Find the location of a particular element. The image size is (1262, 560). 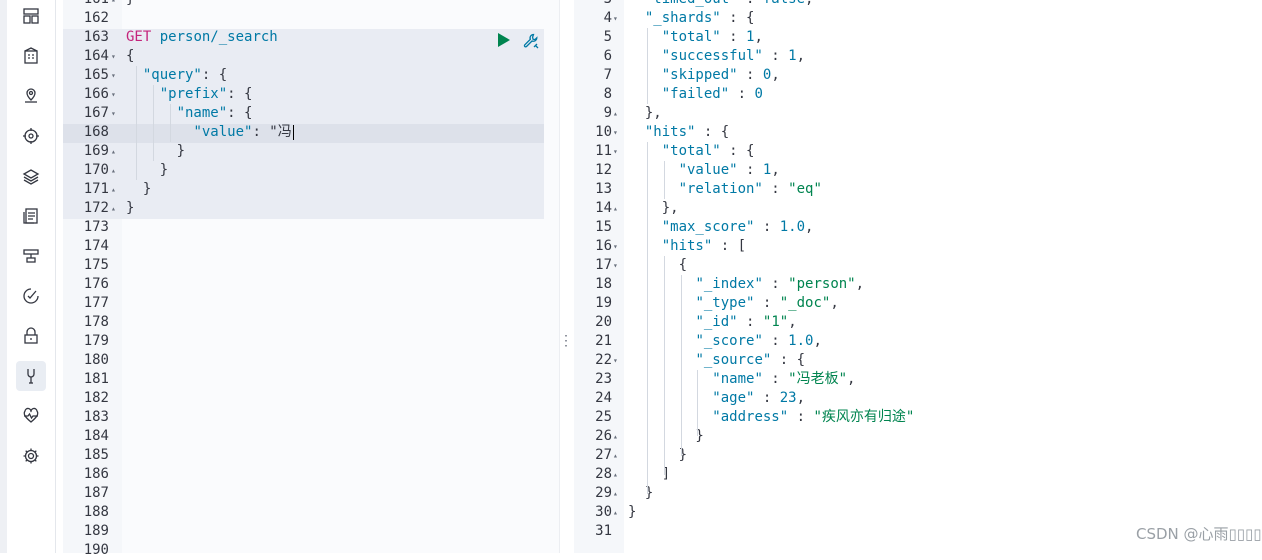

request-line-number: 165 is located at coordinates (96, 75).